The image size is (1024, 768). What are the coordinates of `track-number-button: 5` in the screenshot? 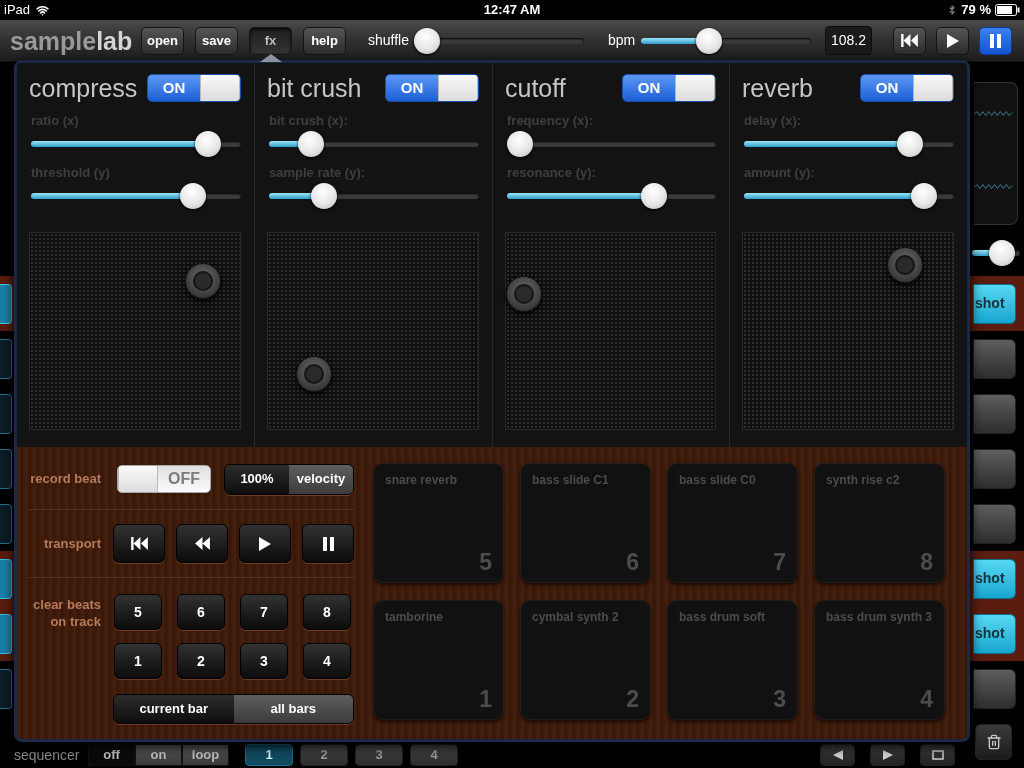 It's located at (138, 612).